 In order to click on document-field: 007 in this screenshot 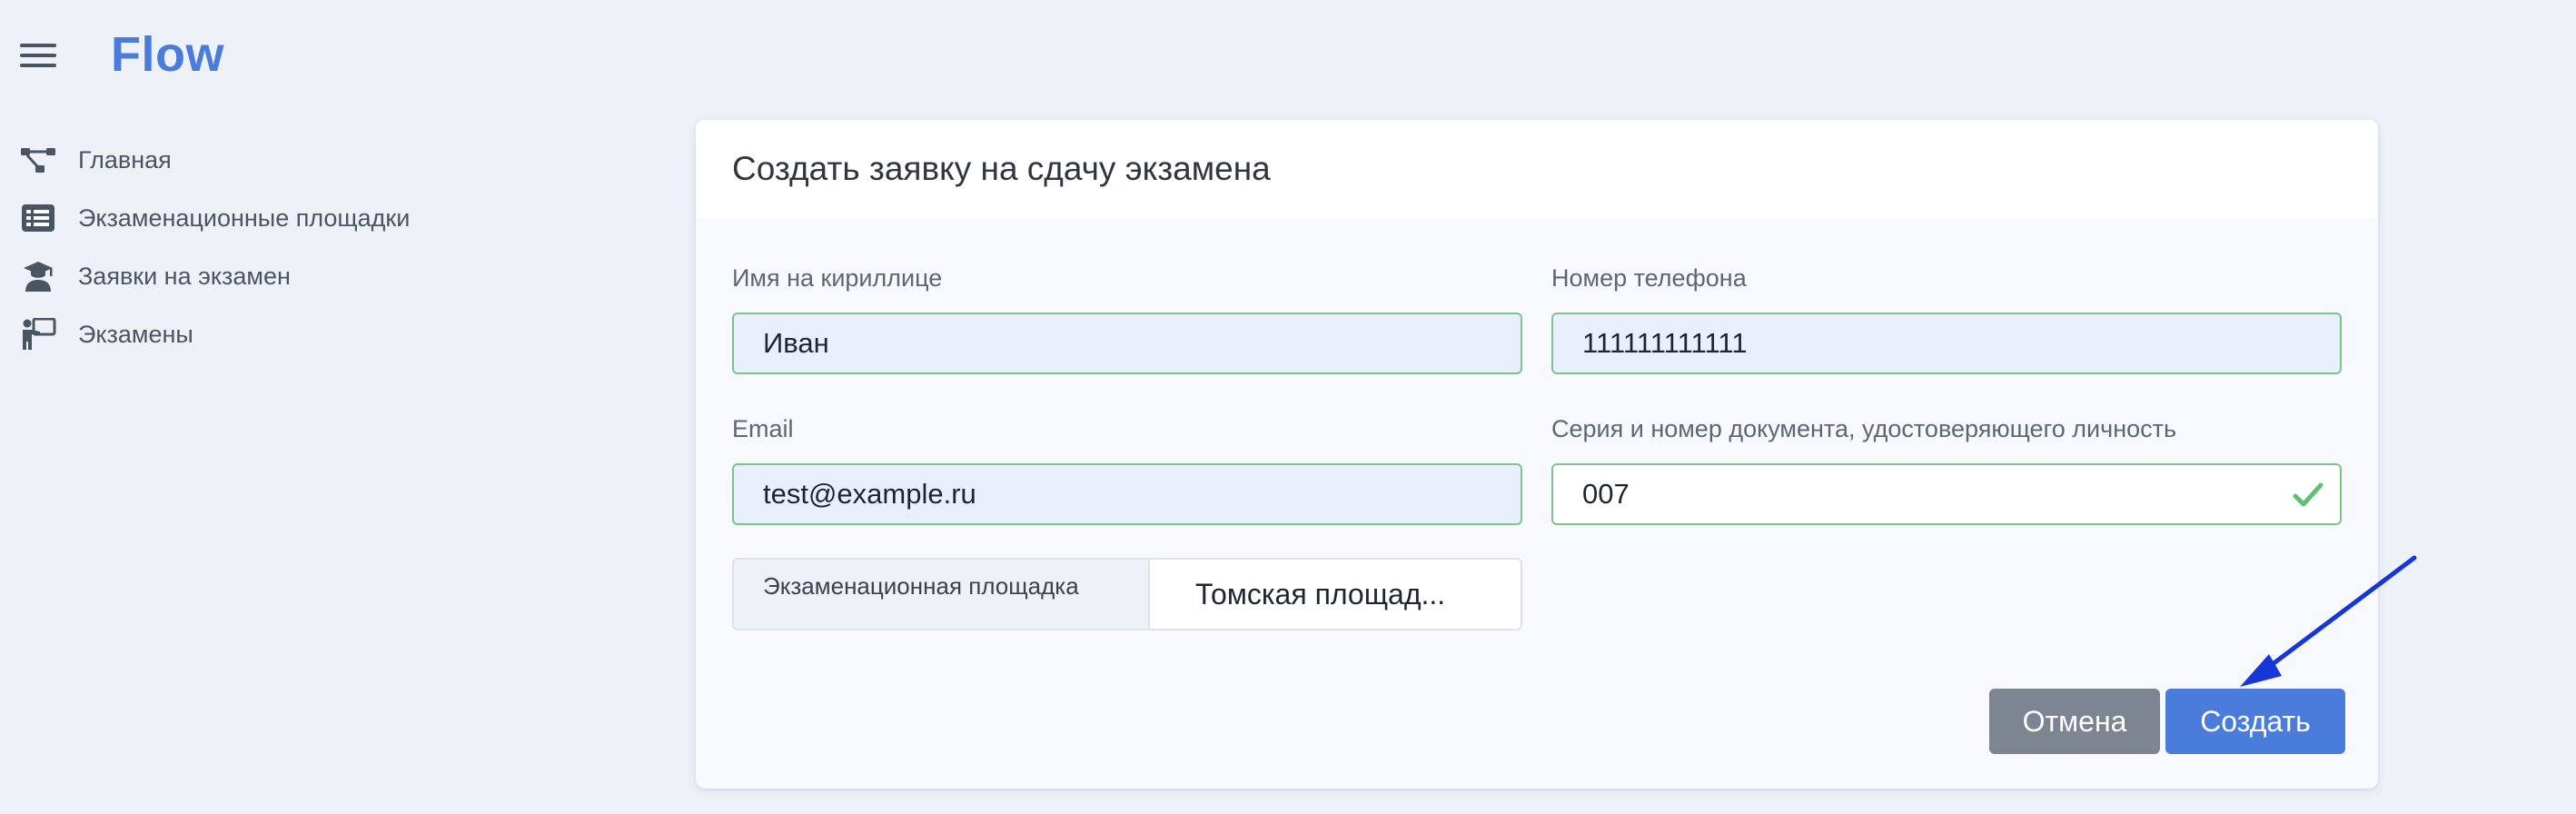, I will do `click(1946, 494)`.